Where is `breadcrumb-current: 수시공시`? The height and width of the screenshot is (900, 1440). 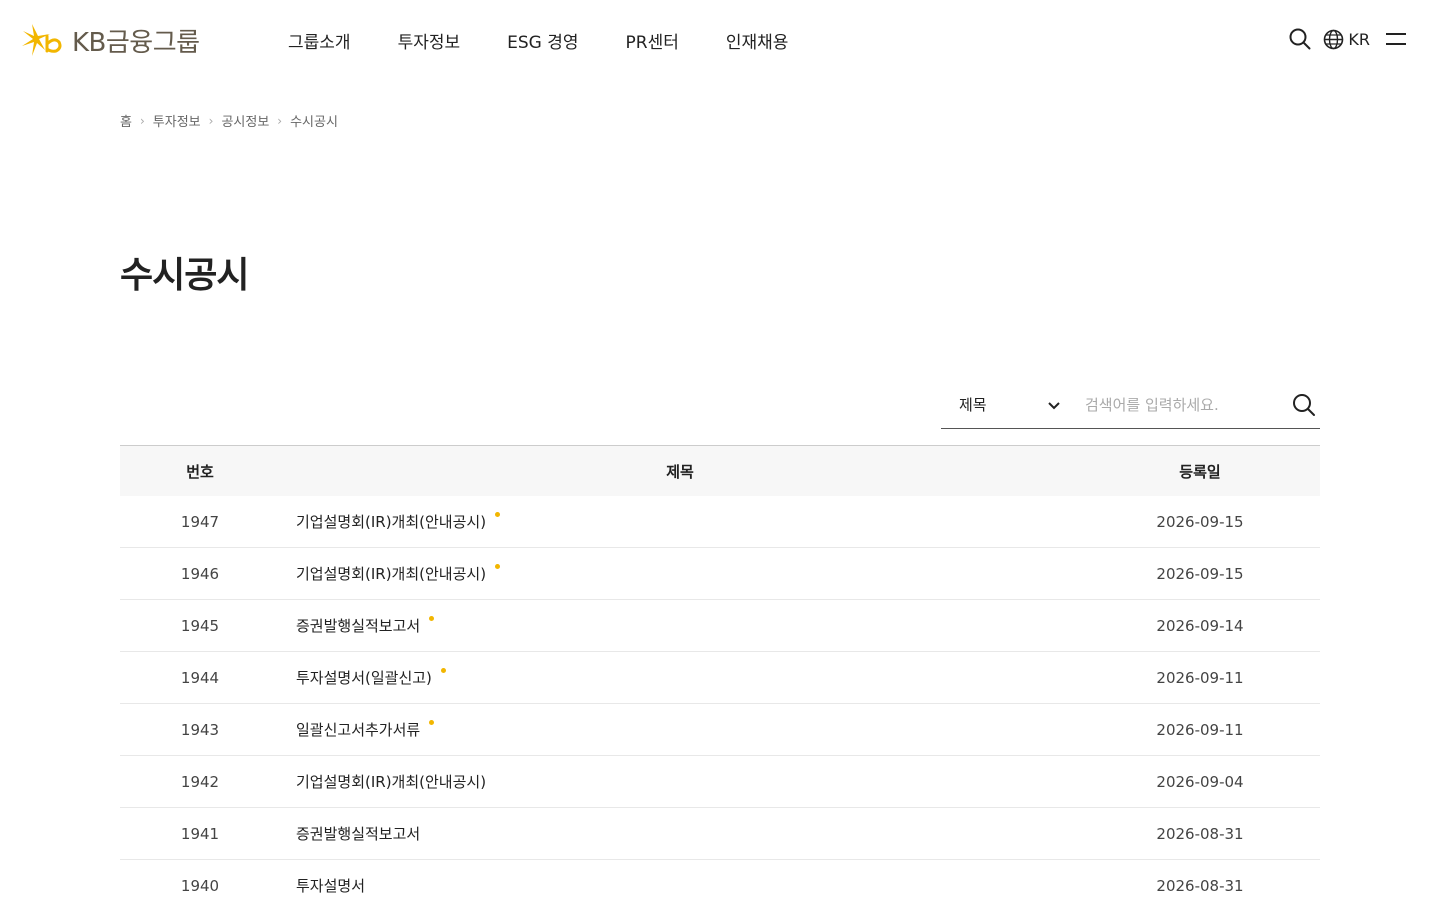
breadcrumb-current: 수시공시 is located at coordinates (314, 122).